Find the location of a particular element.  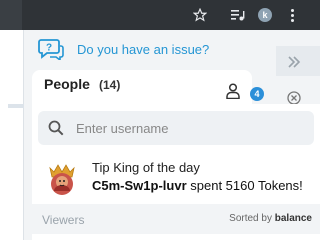

sort-control: Sorted by balance is located at coordinates (270, 218).